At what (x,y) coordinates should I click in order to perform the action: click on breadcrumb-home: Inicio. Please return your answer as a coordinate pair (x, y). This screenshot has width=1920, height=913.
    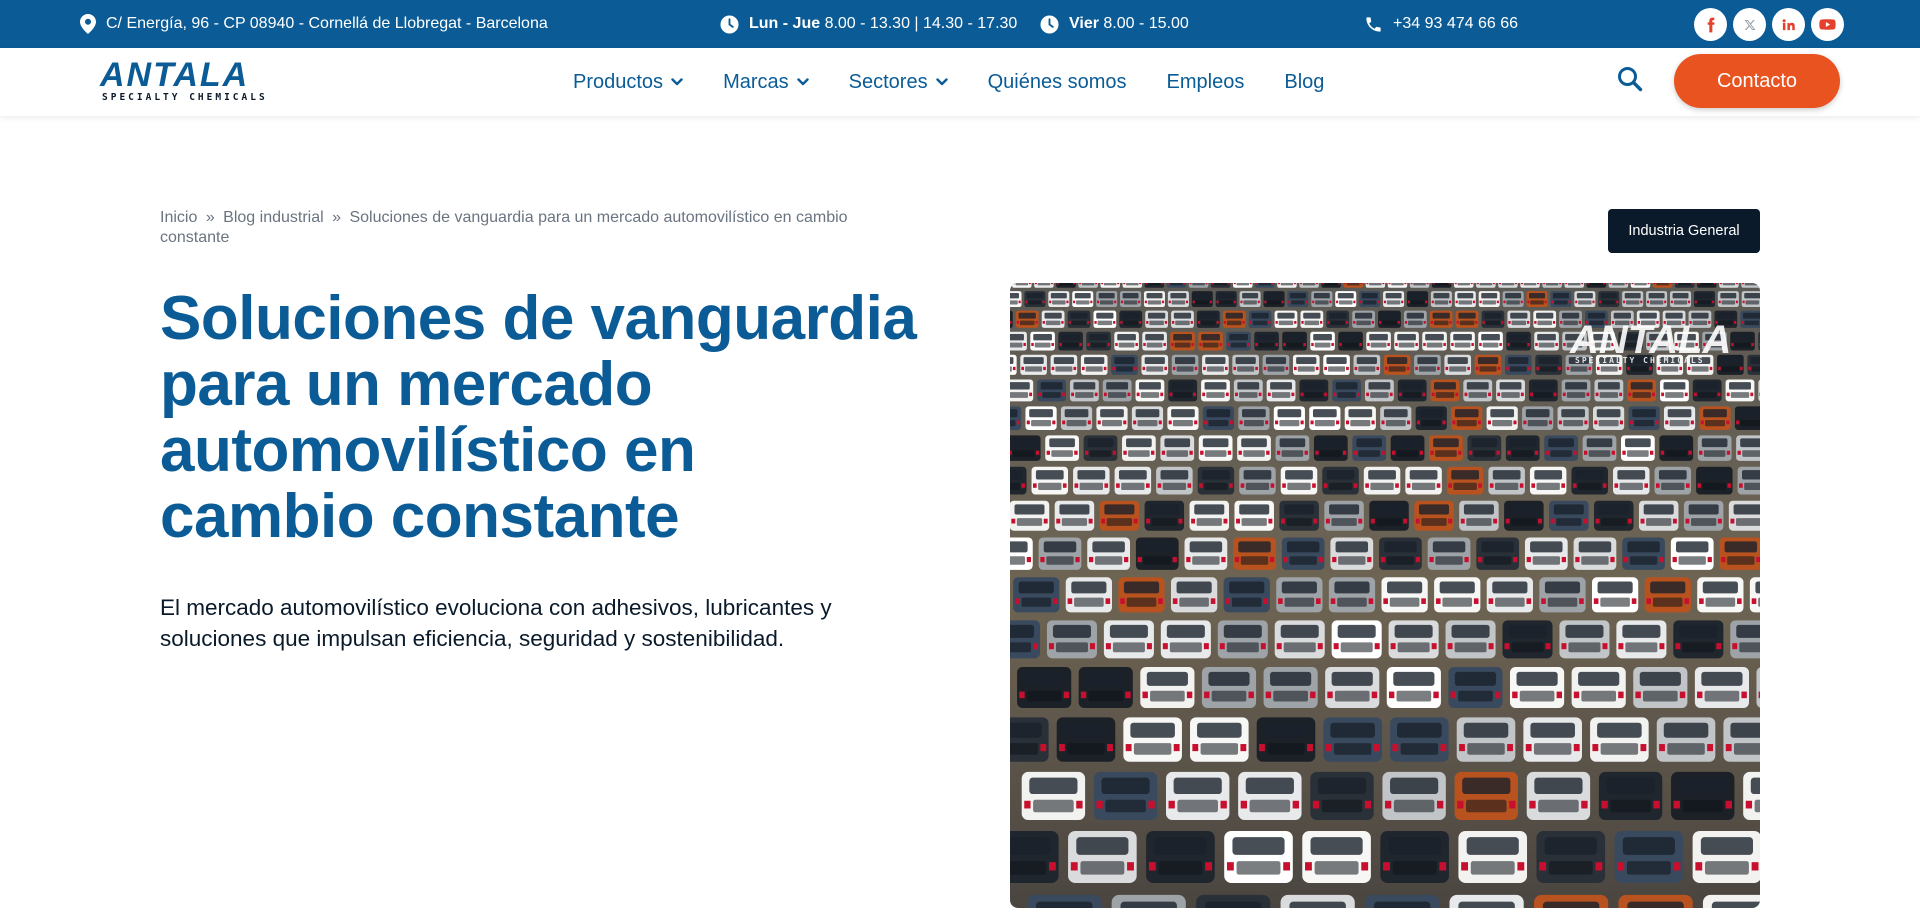
    Looking at the image, I should click on (178, 217).